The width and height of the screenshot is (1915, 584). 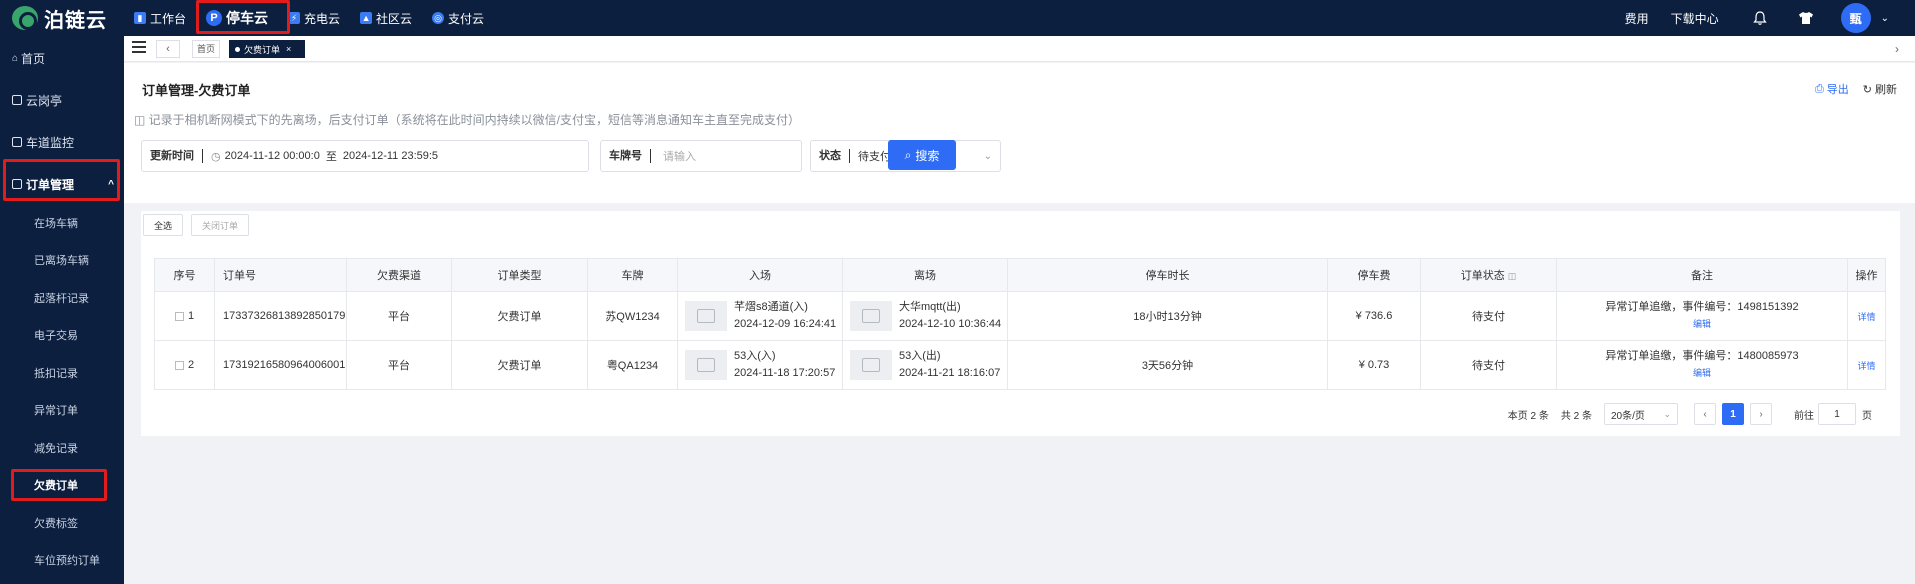 I want to click on refresh-button: ↻ 刷新, so click(x=1880, y=89).